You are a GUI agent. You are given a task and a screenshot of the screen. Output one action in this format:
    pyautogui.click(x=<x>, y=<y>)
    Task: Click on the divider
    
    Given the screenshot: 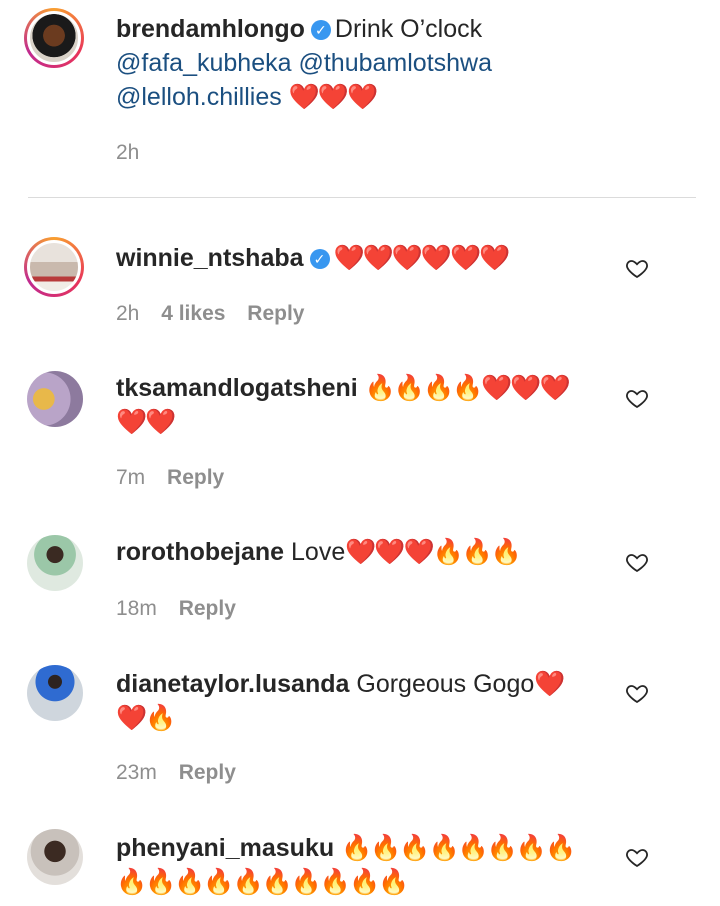 What is the action you would take?
    pyautogui.click(x=362, y=197)
    